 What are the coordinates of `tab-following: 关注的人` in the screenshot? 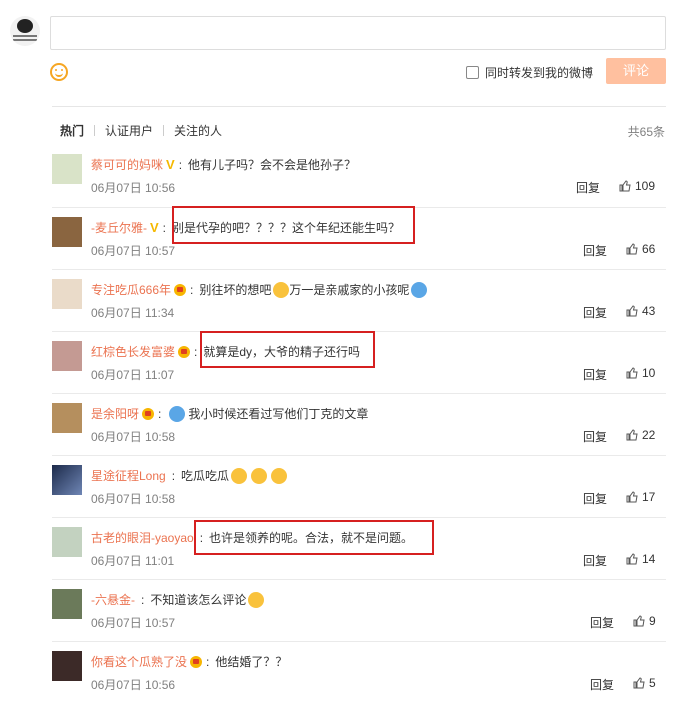 It's located at (198, 130).